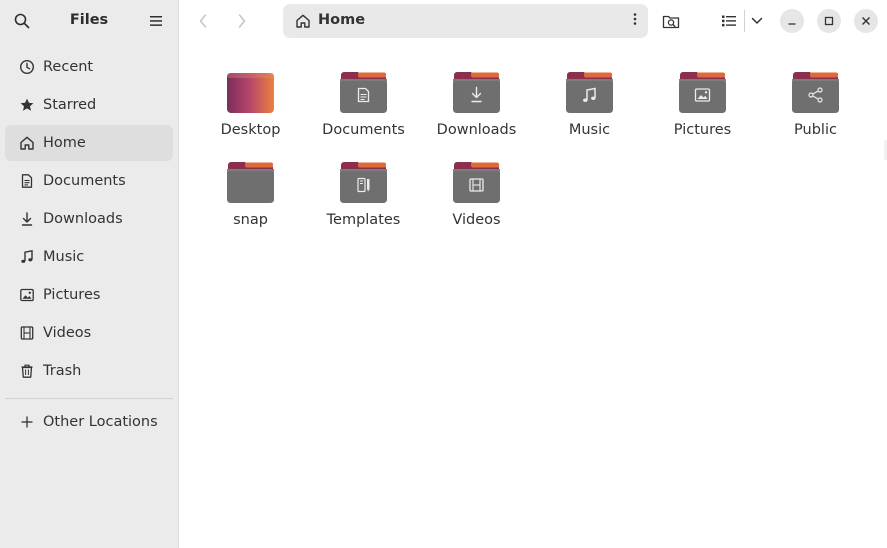 The height and width of the screenshot is (548, 887). What do you see at coordinates (67, 333) in the screenshot?
I see `sidebar-item-label: Videos` at bounding box center [67, 333].